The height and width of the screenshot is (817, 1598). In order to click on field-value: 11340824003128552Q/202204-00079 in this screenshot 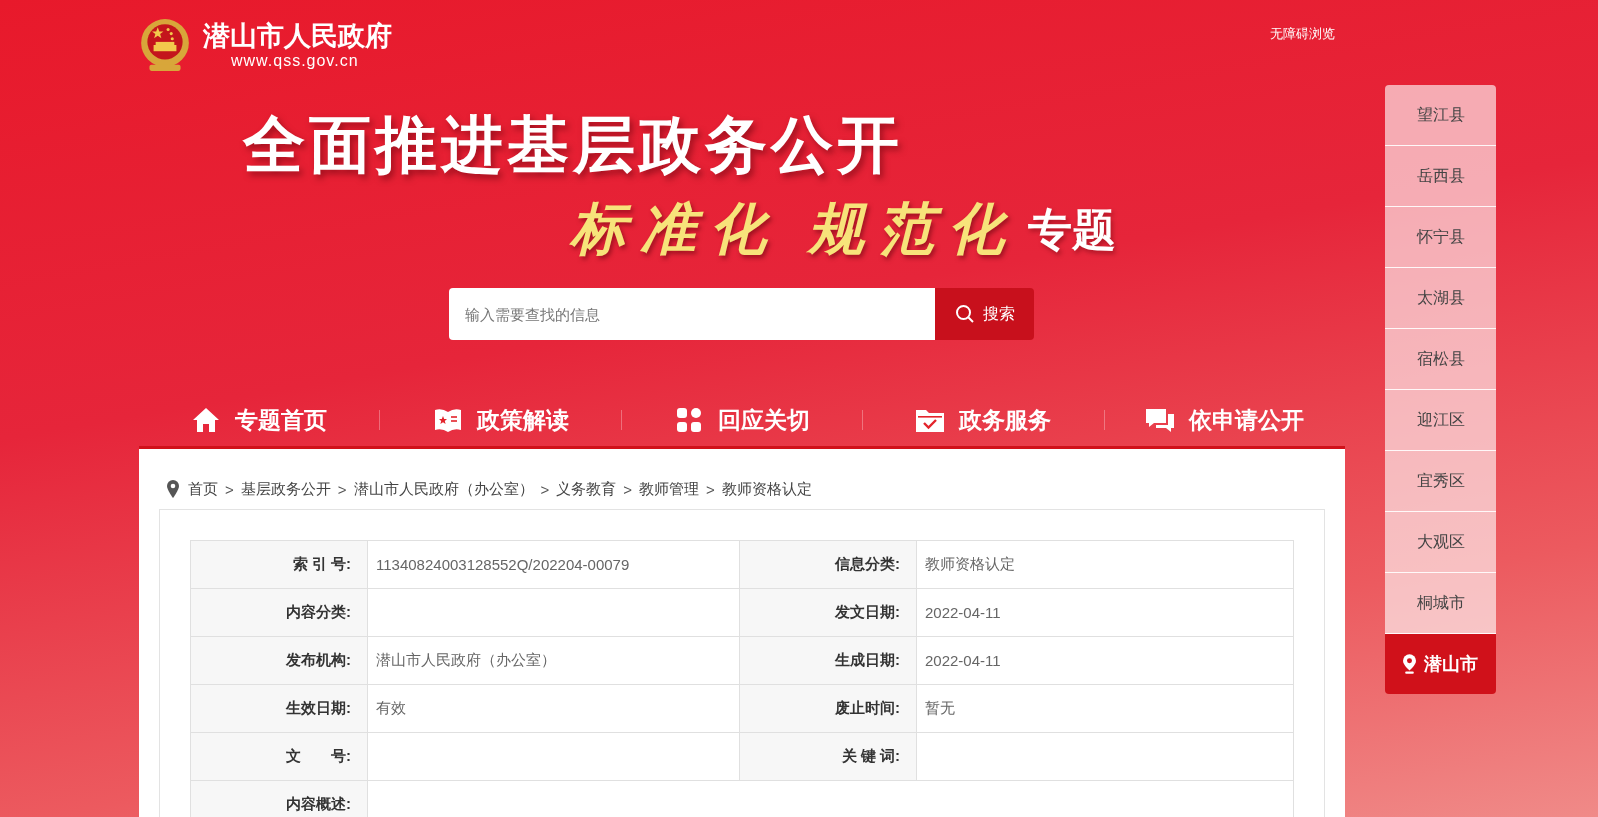, I will do `click(553, 564)`.